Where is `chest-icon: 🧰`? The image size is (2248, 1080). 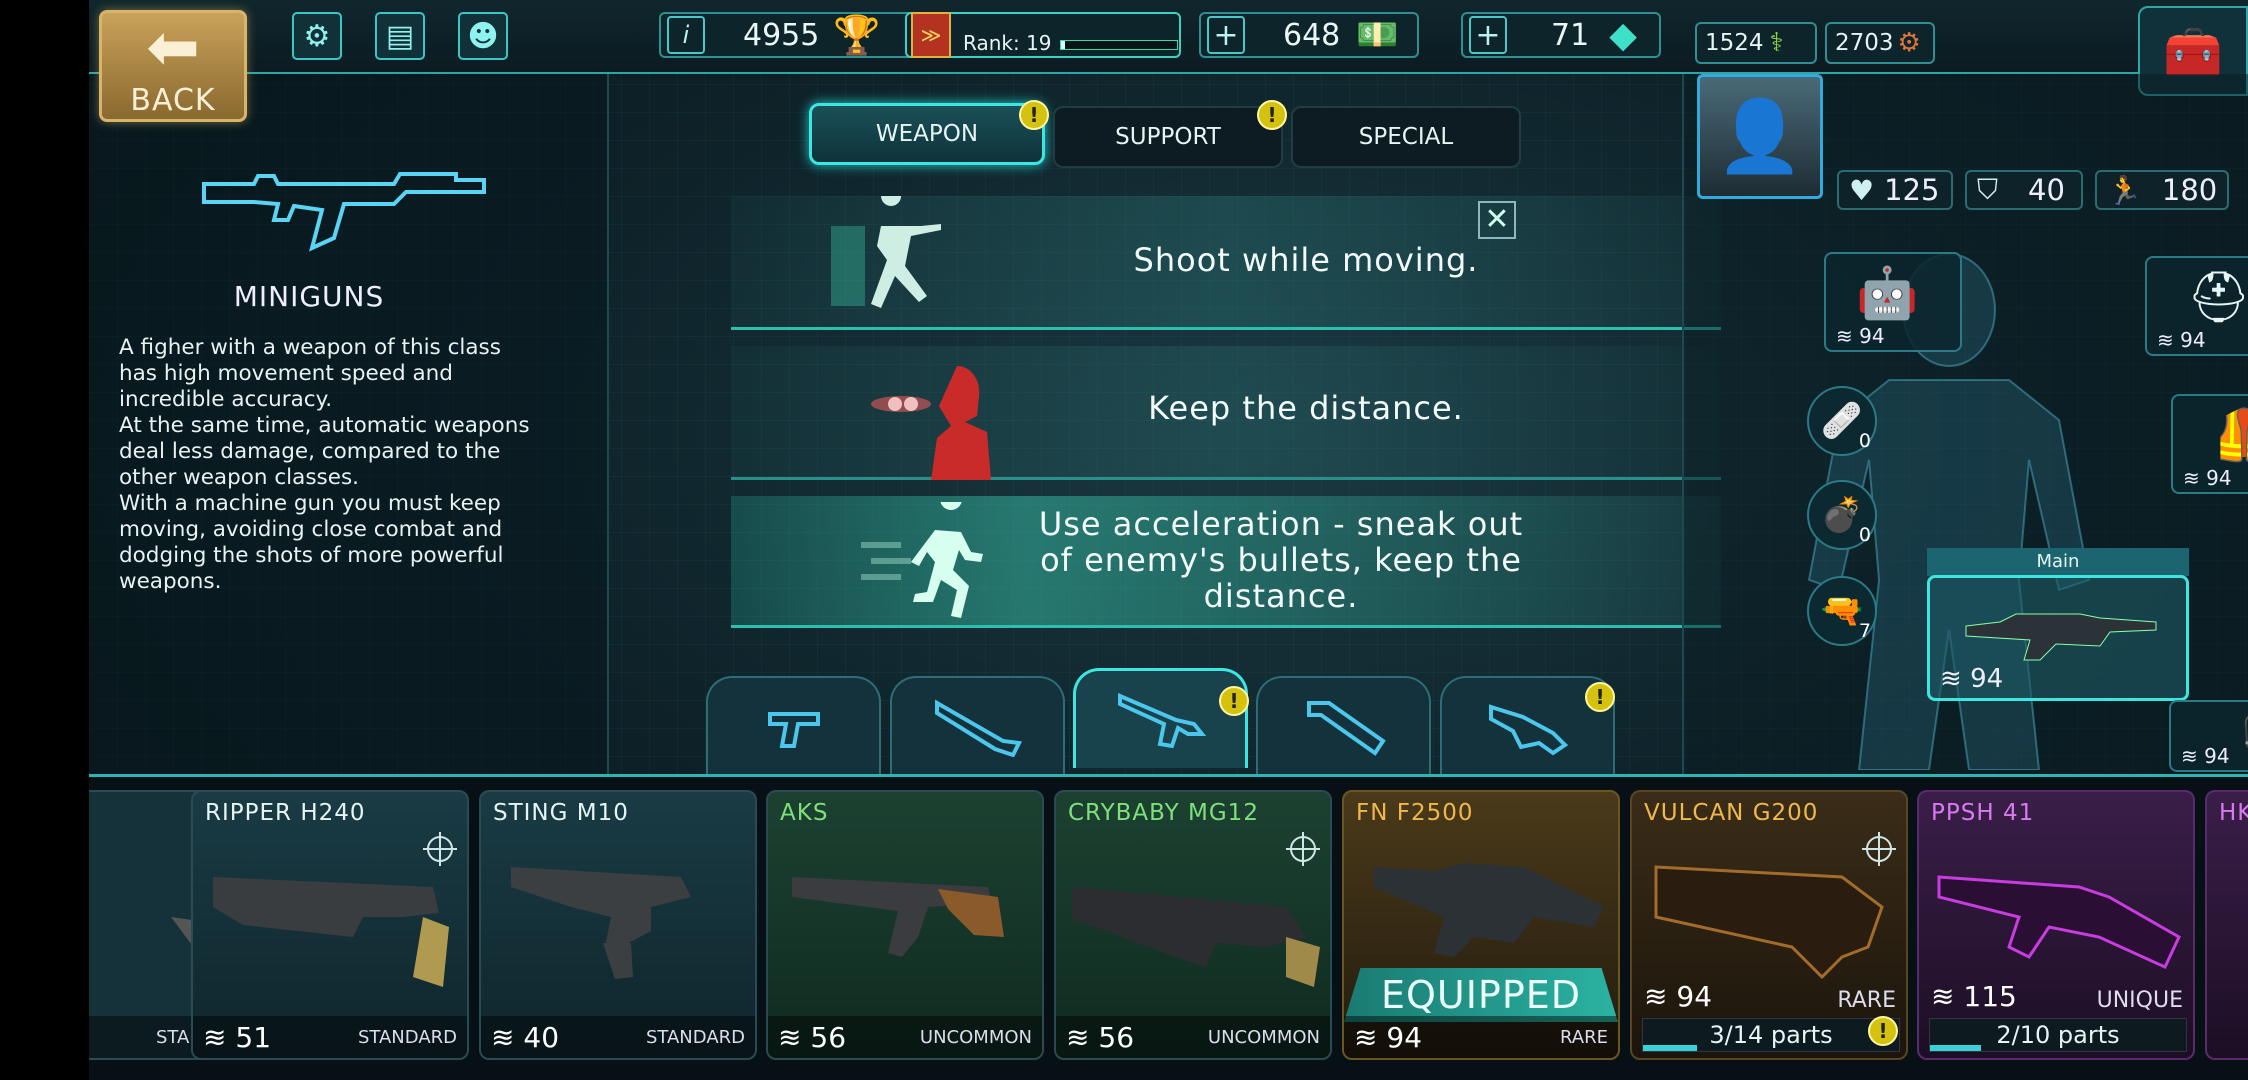
chest-icon: 🧰 is located at coordinates (2193, 51).